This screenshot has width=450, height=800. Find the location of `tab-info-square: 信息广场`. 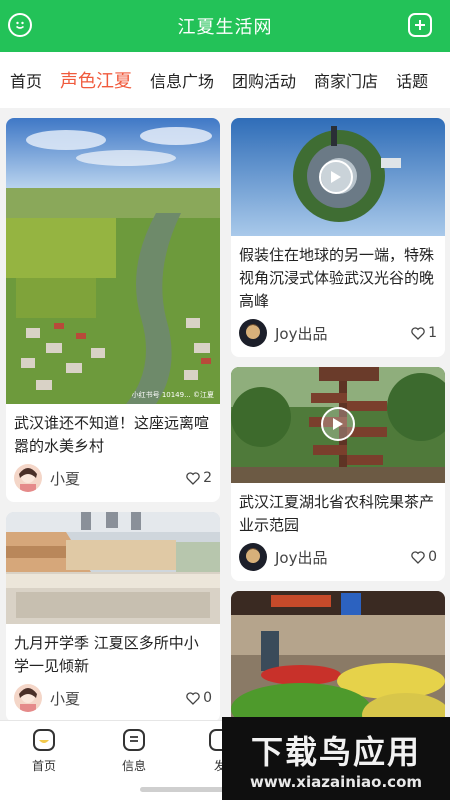

tab-info-square: 信息广场 is located at coordinates (182, 80).